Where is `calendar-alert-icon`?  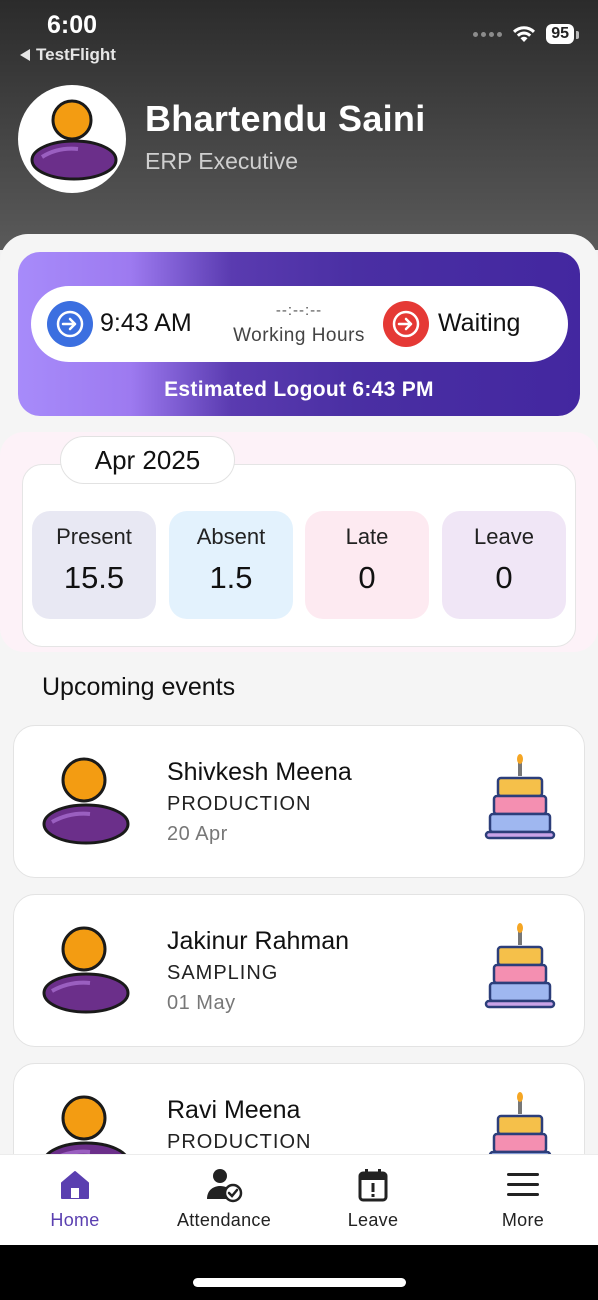 calendar-alert-icon is located at coordinates (373, 1185).